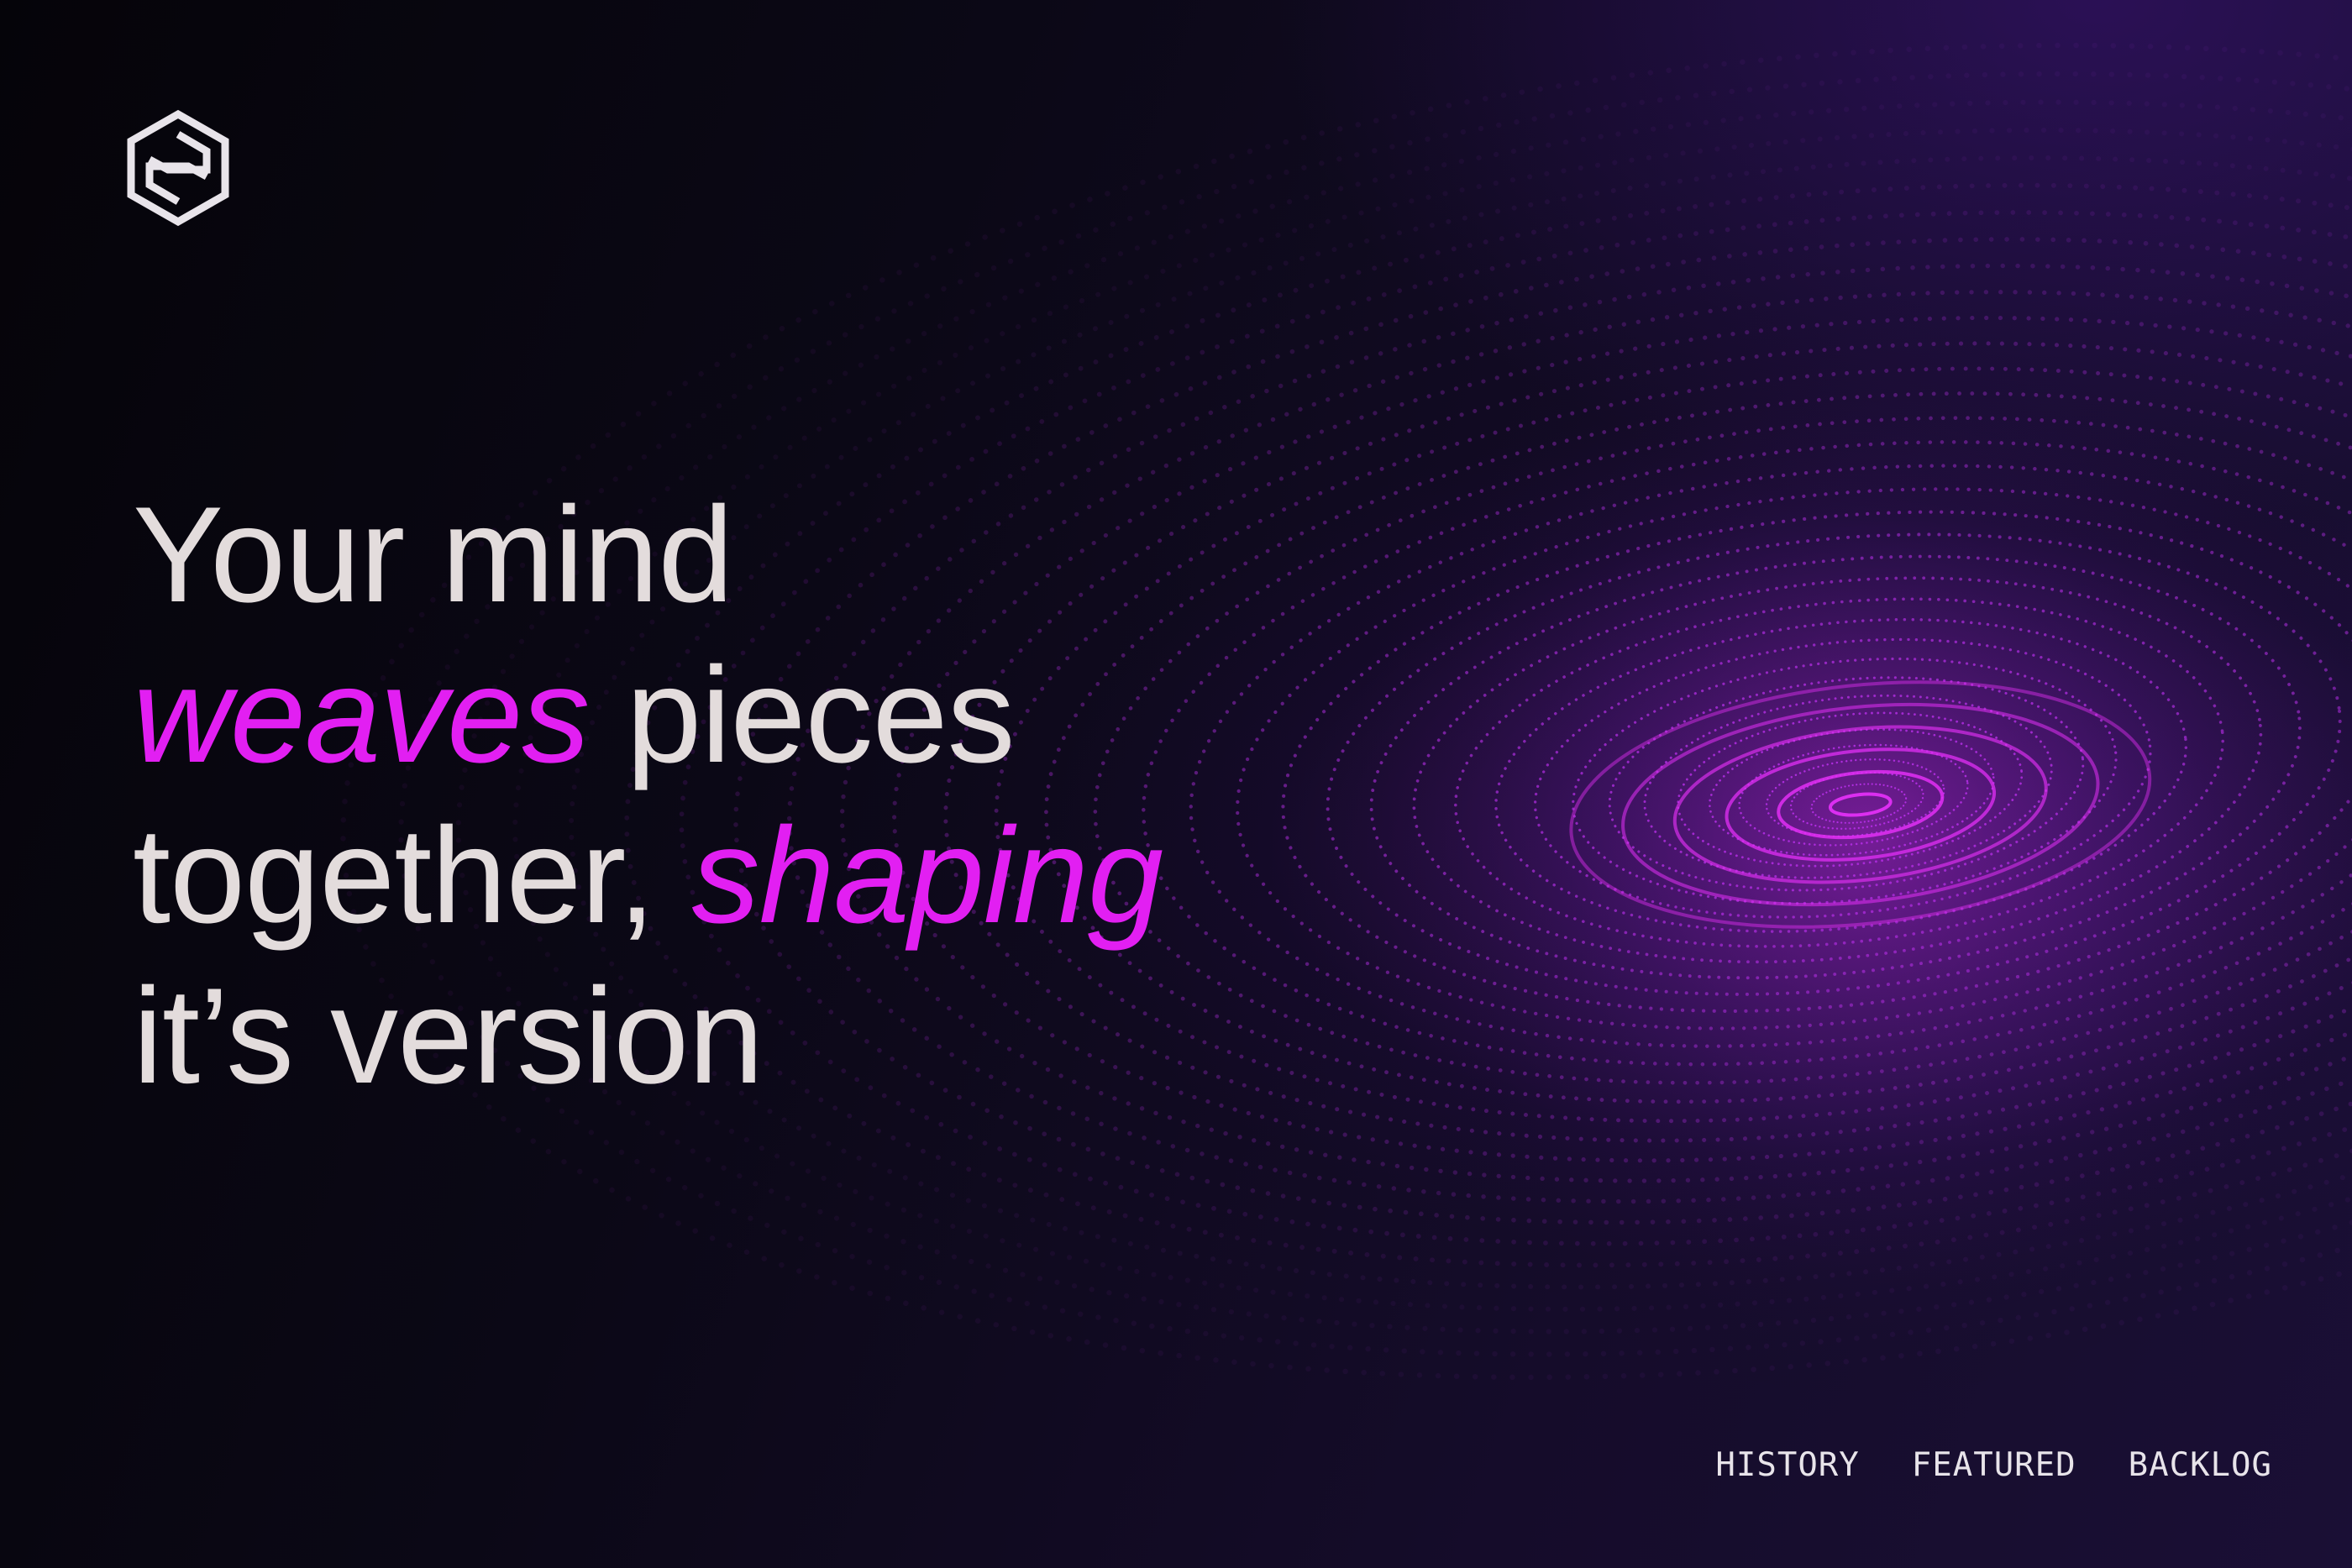 The height and width of the screenshot is (1568, 2352). What do you see at coordinates (802, 715) in the screenshot?
I see `headline-line-2-rest: pieces` at bounding box center [802, 715].